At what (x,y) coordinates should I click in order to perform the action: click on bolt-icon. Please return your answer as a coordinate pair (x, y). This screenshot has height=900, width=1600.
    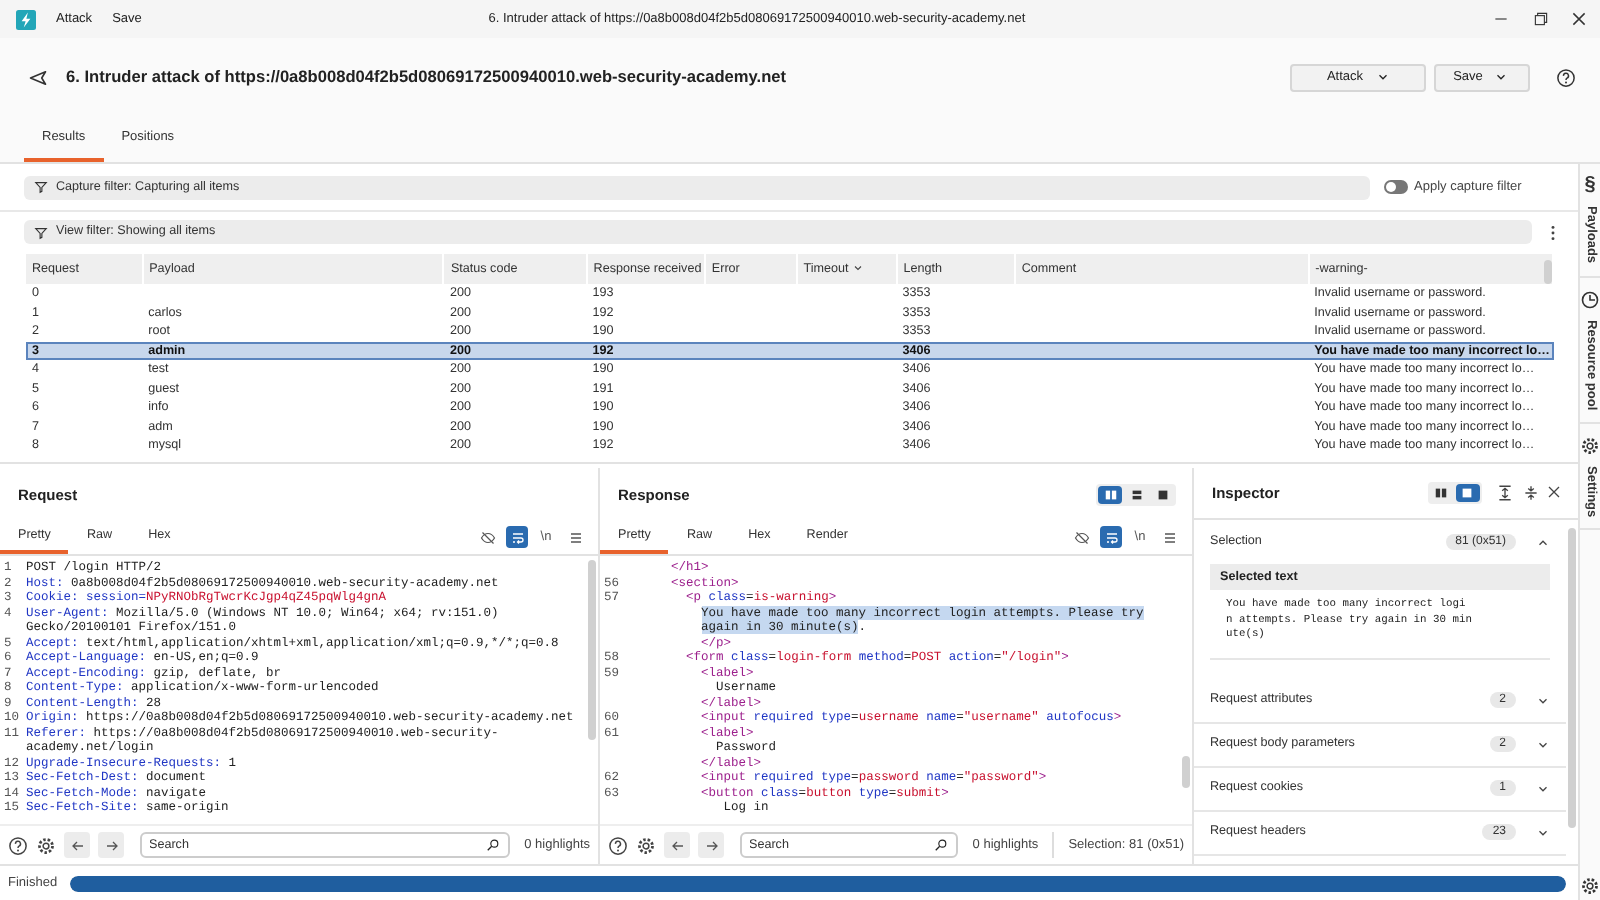
    Looking at the image, I should click on (26, 19).